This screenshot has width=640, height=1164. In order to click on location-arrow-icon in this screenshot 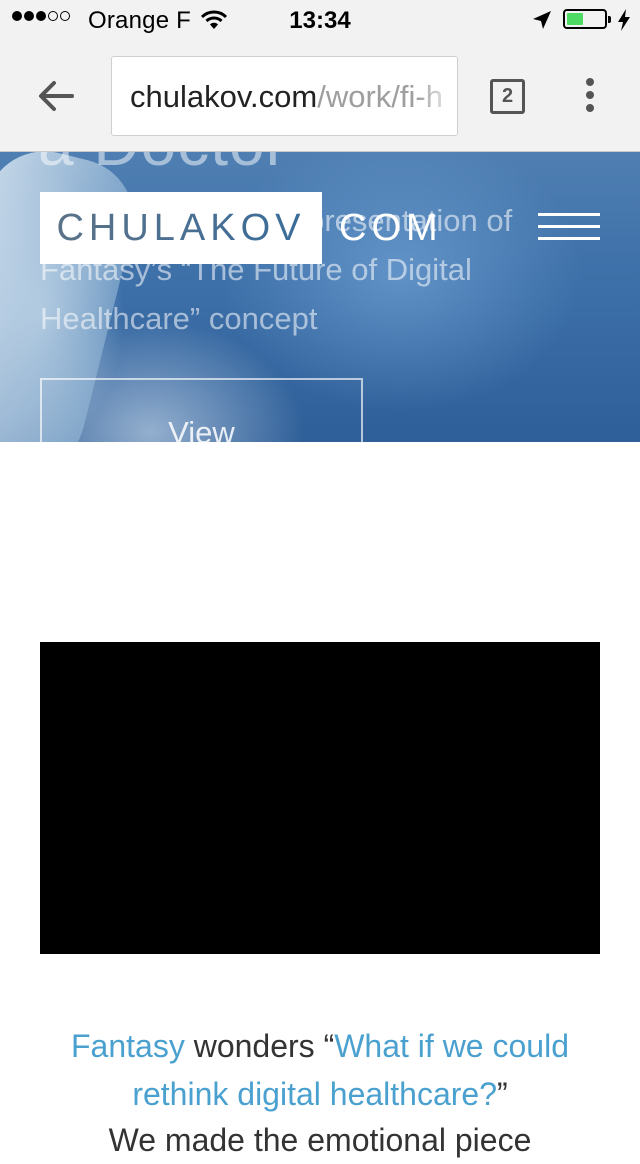, I will do `click(542, 22)`.